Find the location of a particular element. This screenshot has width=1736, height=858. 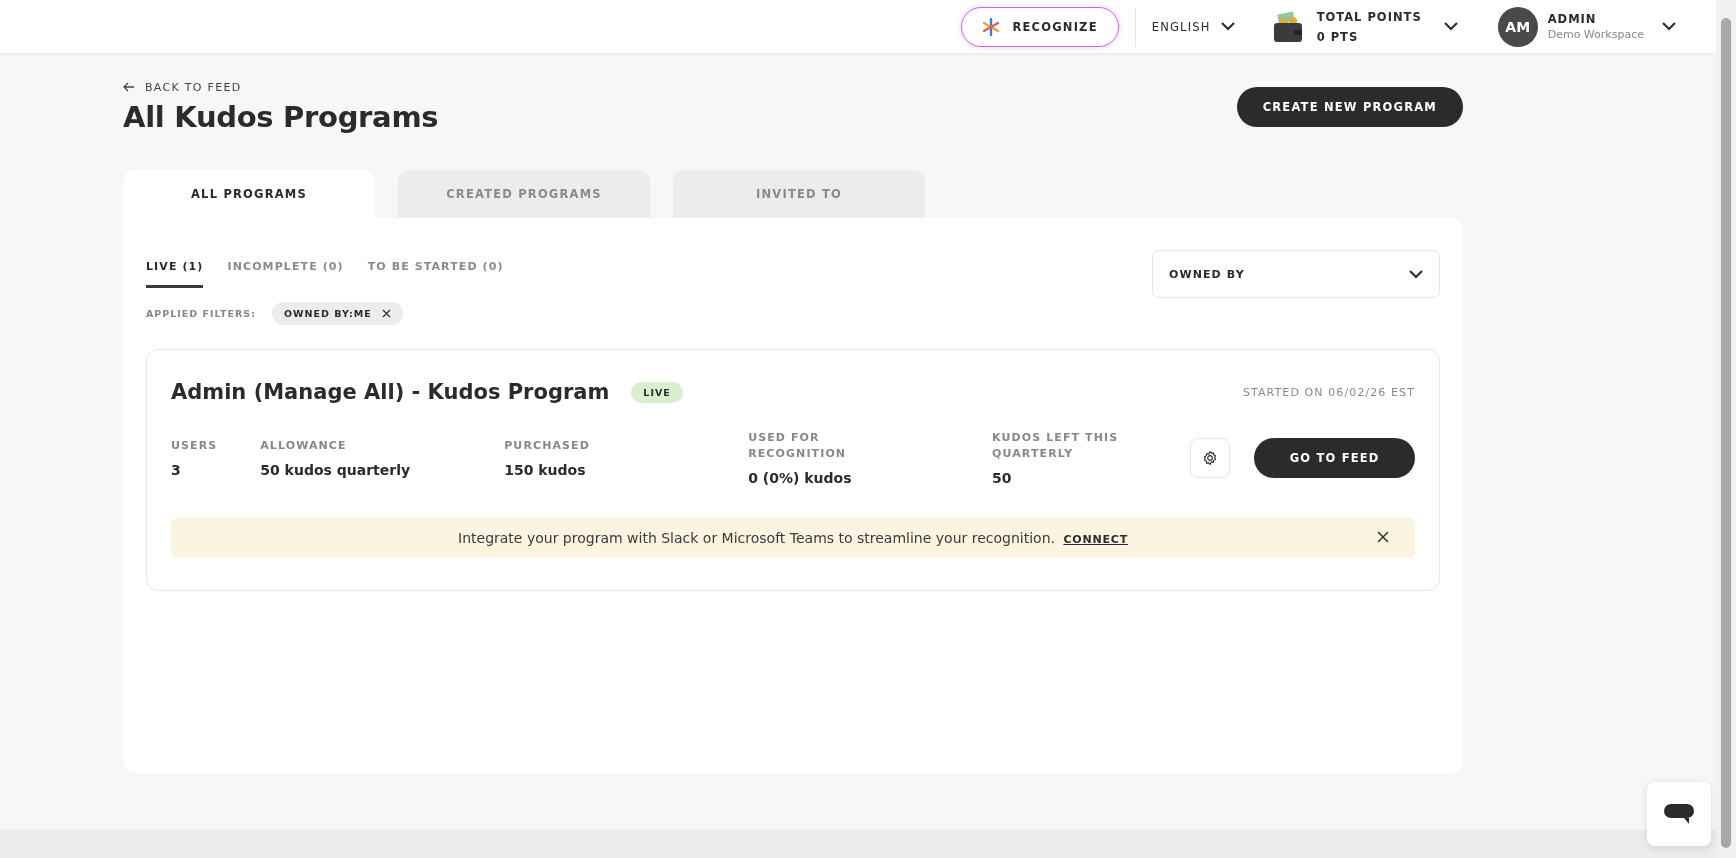

stat-value: 3 is located at coordinates (176, 470).